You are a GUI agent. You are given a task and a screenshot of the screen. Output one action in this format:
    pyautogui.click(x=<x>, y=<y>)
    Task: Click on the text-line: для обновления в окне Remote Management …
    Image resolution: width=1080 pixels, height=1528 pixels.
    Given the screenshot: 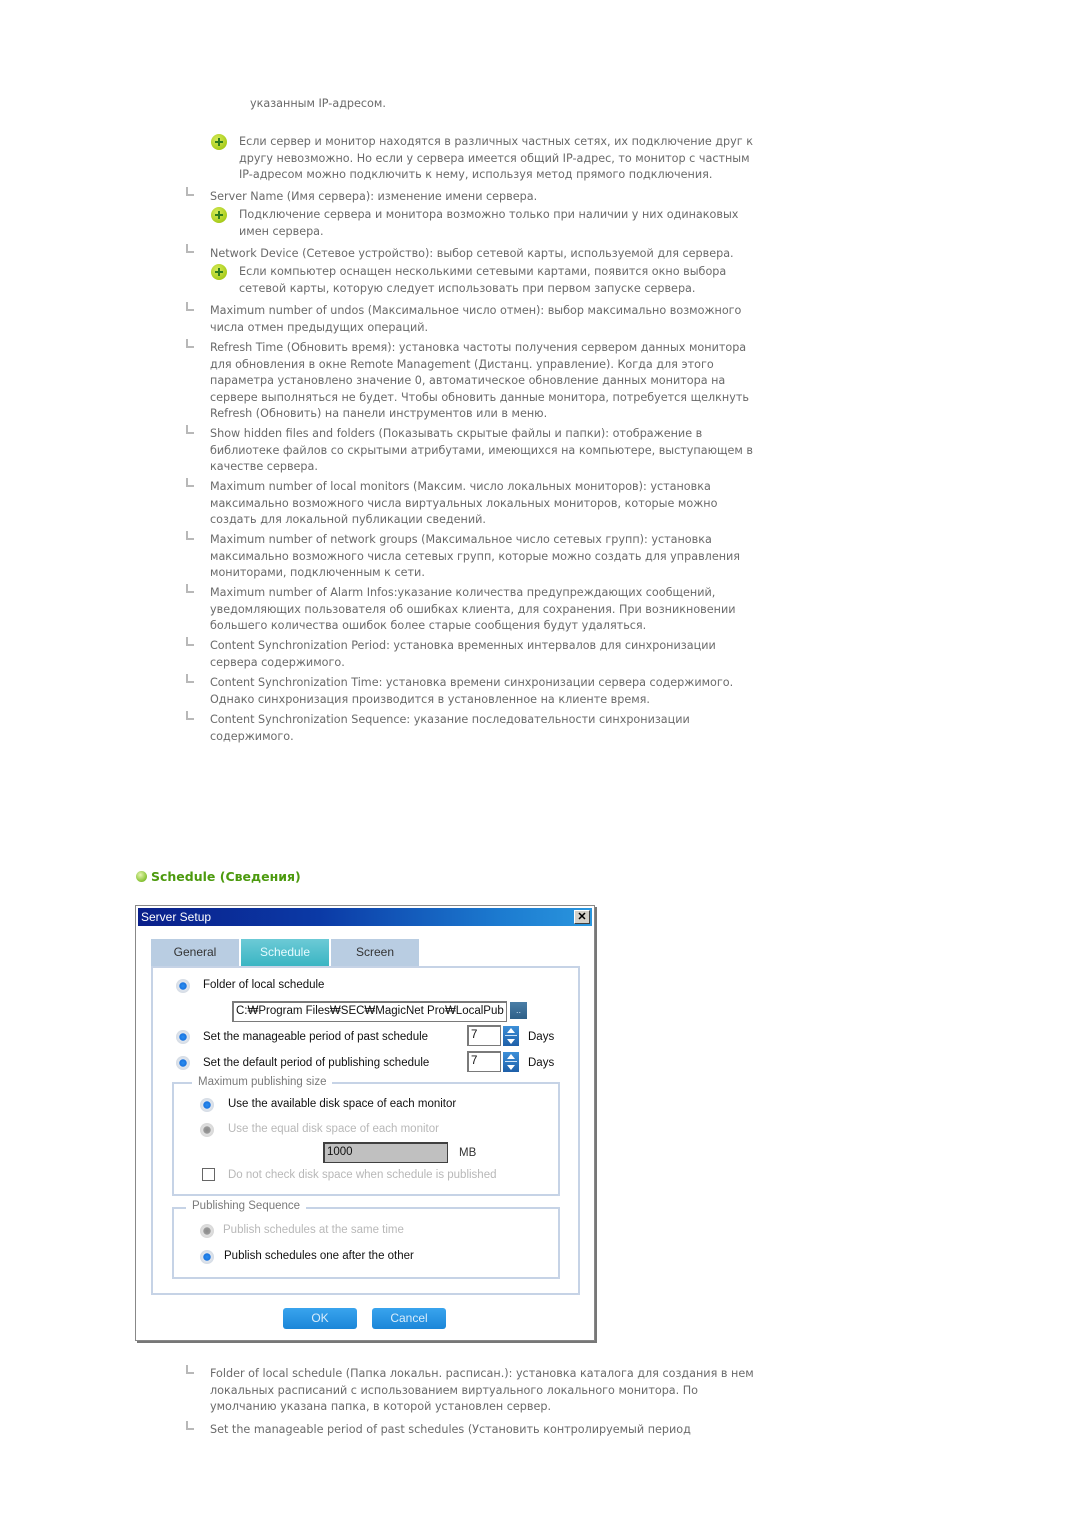 What is the action you would take?
    pyautogui.click(x=462, y=364)
    